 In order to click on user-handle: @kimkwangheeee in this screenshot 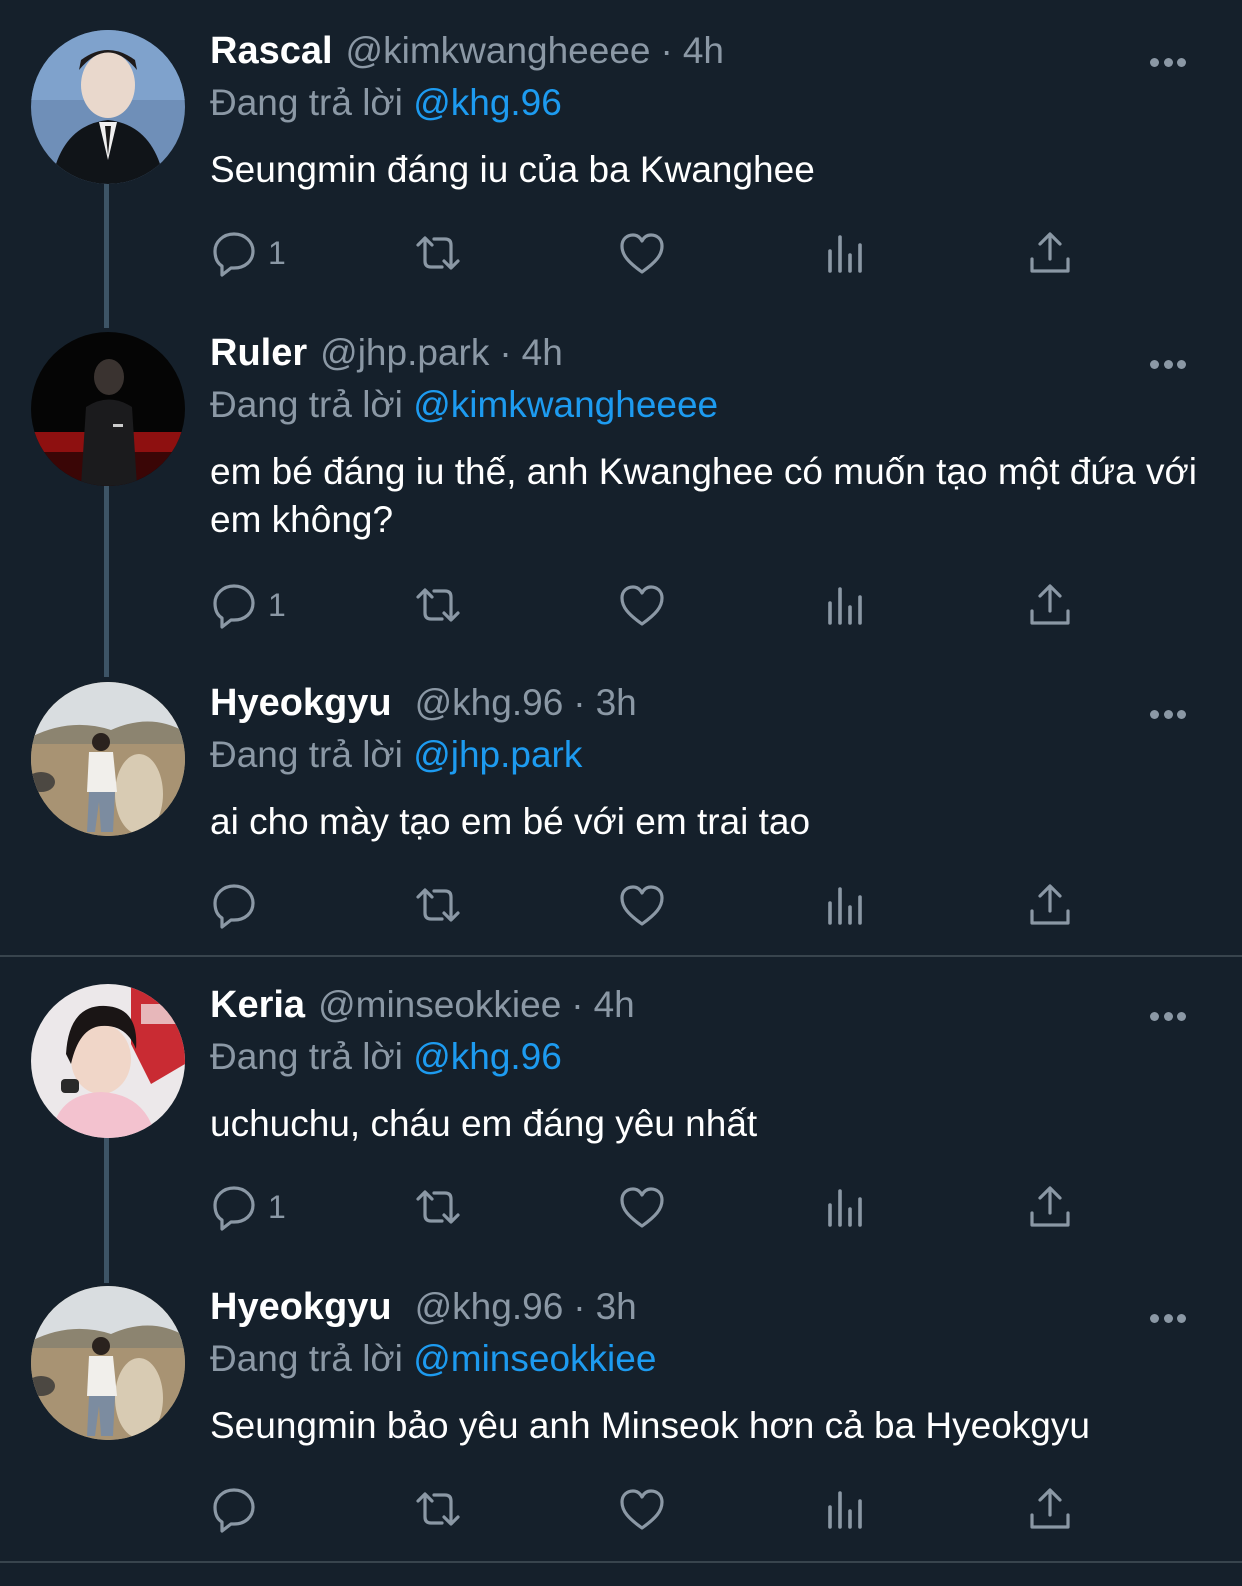, I will do `click(498, 51)`.